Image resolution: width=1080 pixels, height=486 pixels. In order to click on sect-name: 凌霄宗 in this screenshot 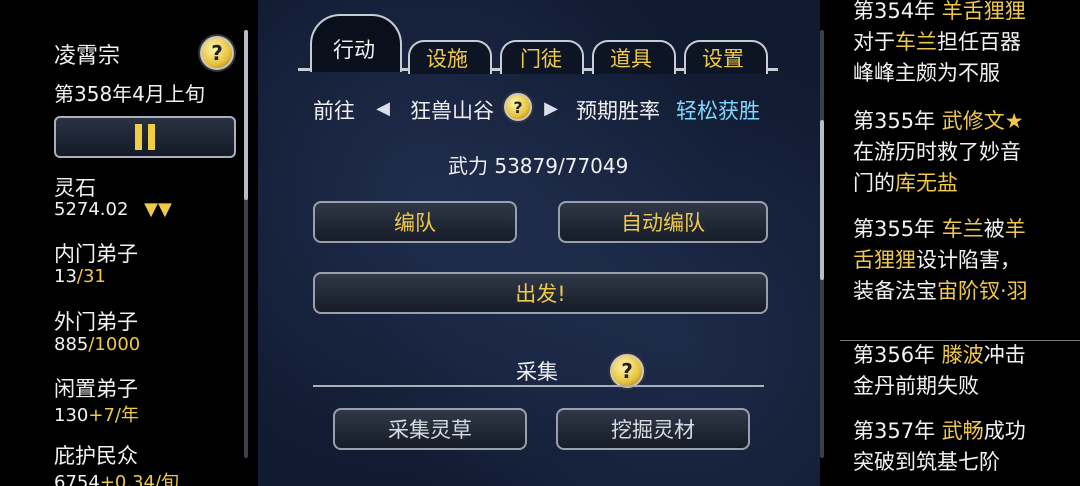, I will do `click(87, 56)`.